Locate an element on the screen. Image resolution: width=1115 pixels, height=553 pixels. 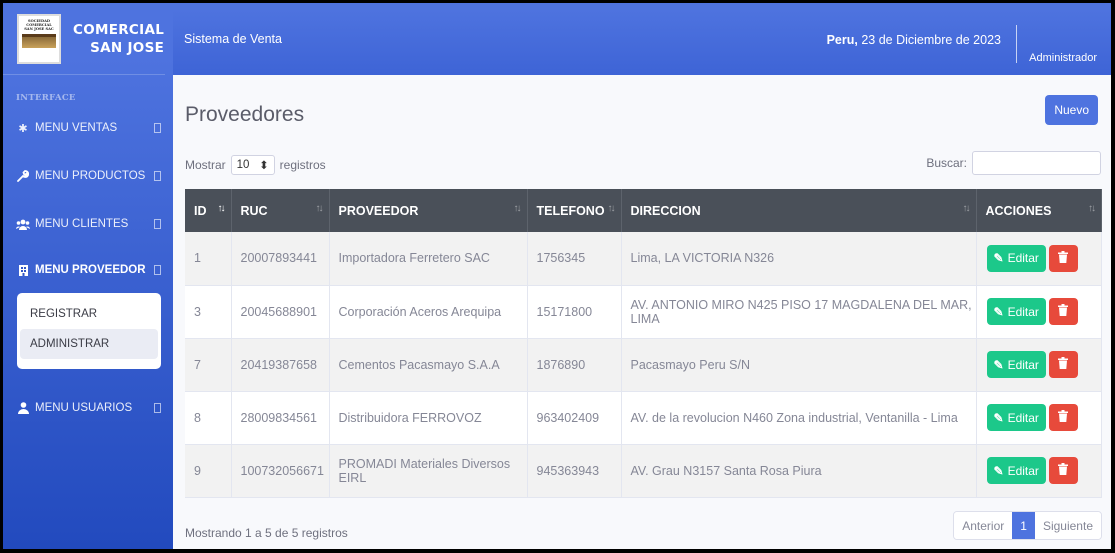
column-label: RUC is located at coordinates (254, 210).